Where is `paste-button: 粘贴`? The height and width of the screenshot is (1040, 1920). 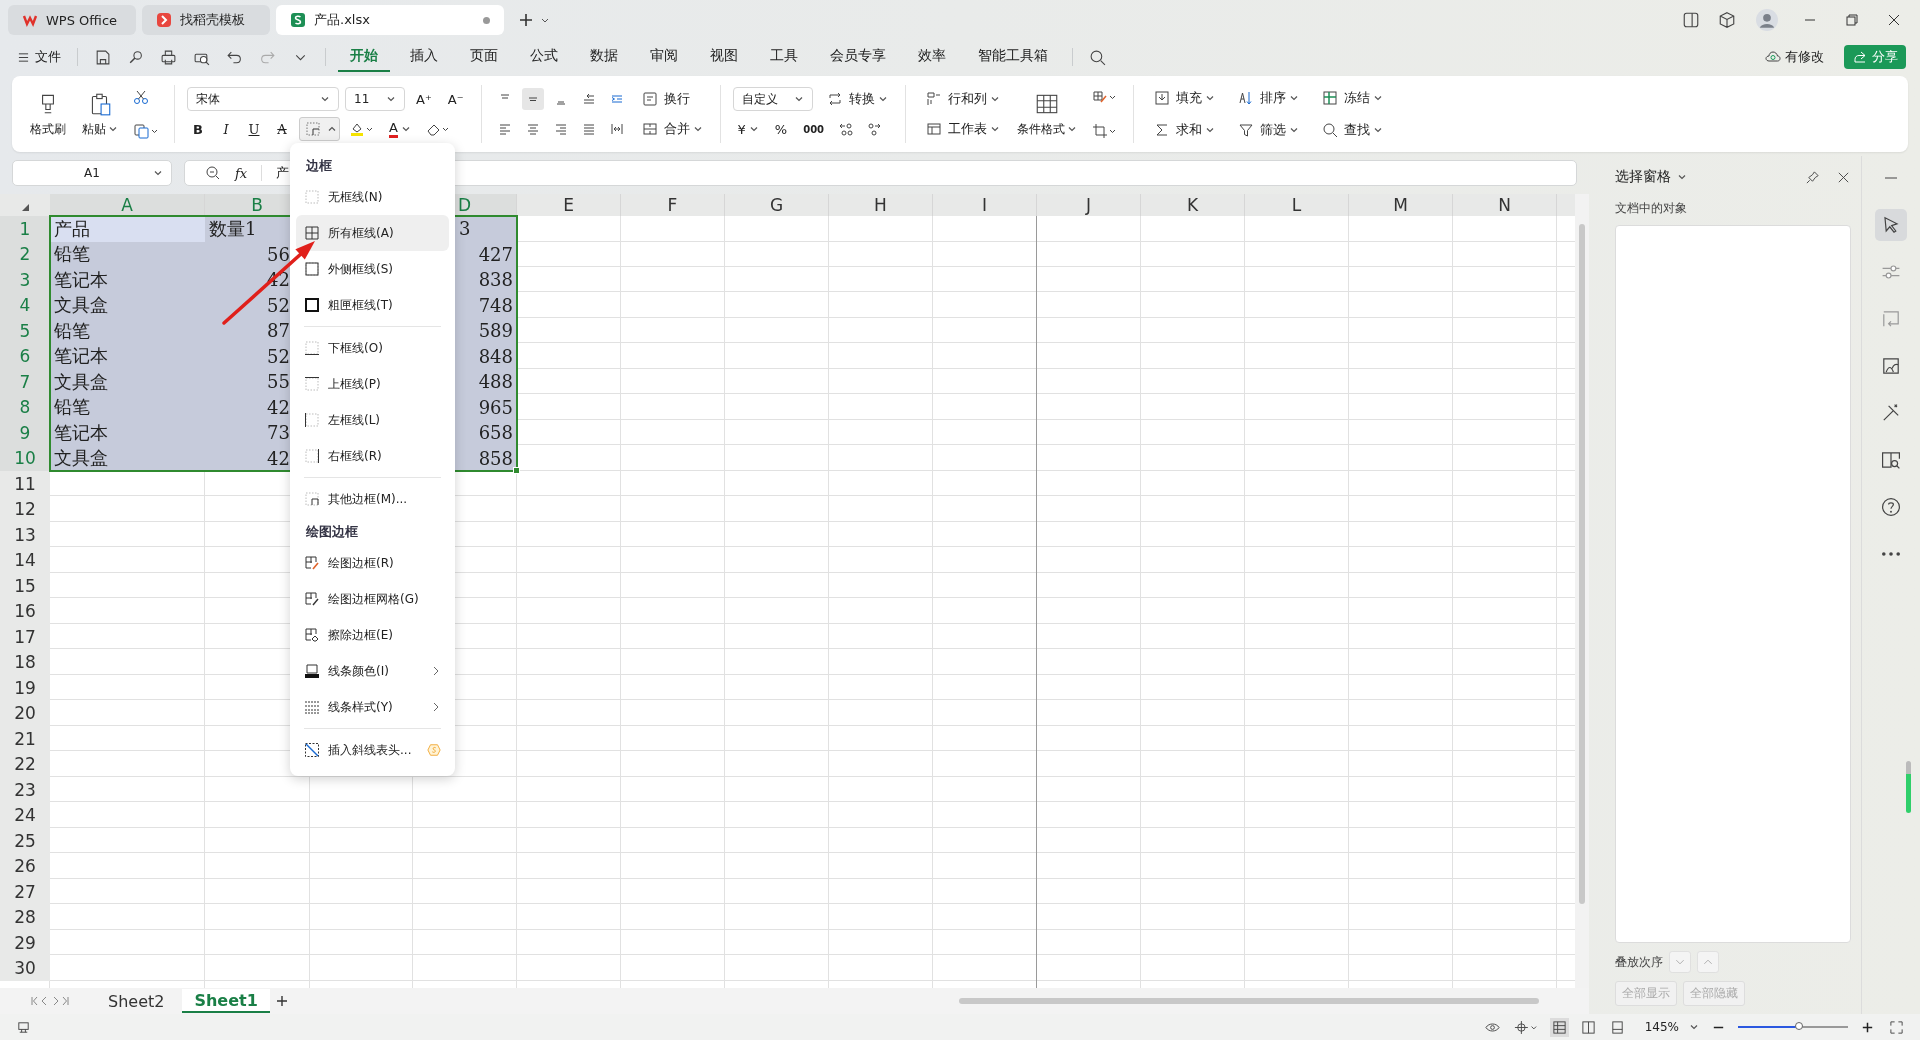
paste-button: 粘贴 is located at coordinates (100, 114).